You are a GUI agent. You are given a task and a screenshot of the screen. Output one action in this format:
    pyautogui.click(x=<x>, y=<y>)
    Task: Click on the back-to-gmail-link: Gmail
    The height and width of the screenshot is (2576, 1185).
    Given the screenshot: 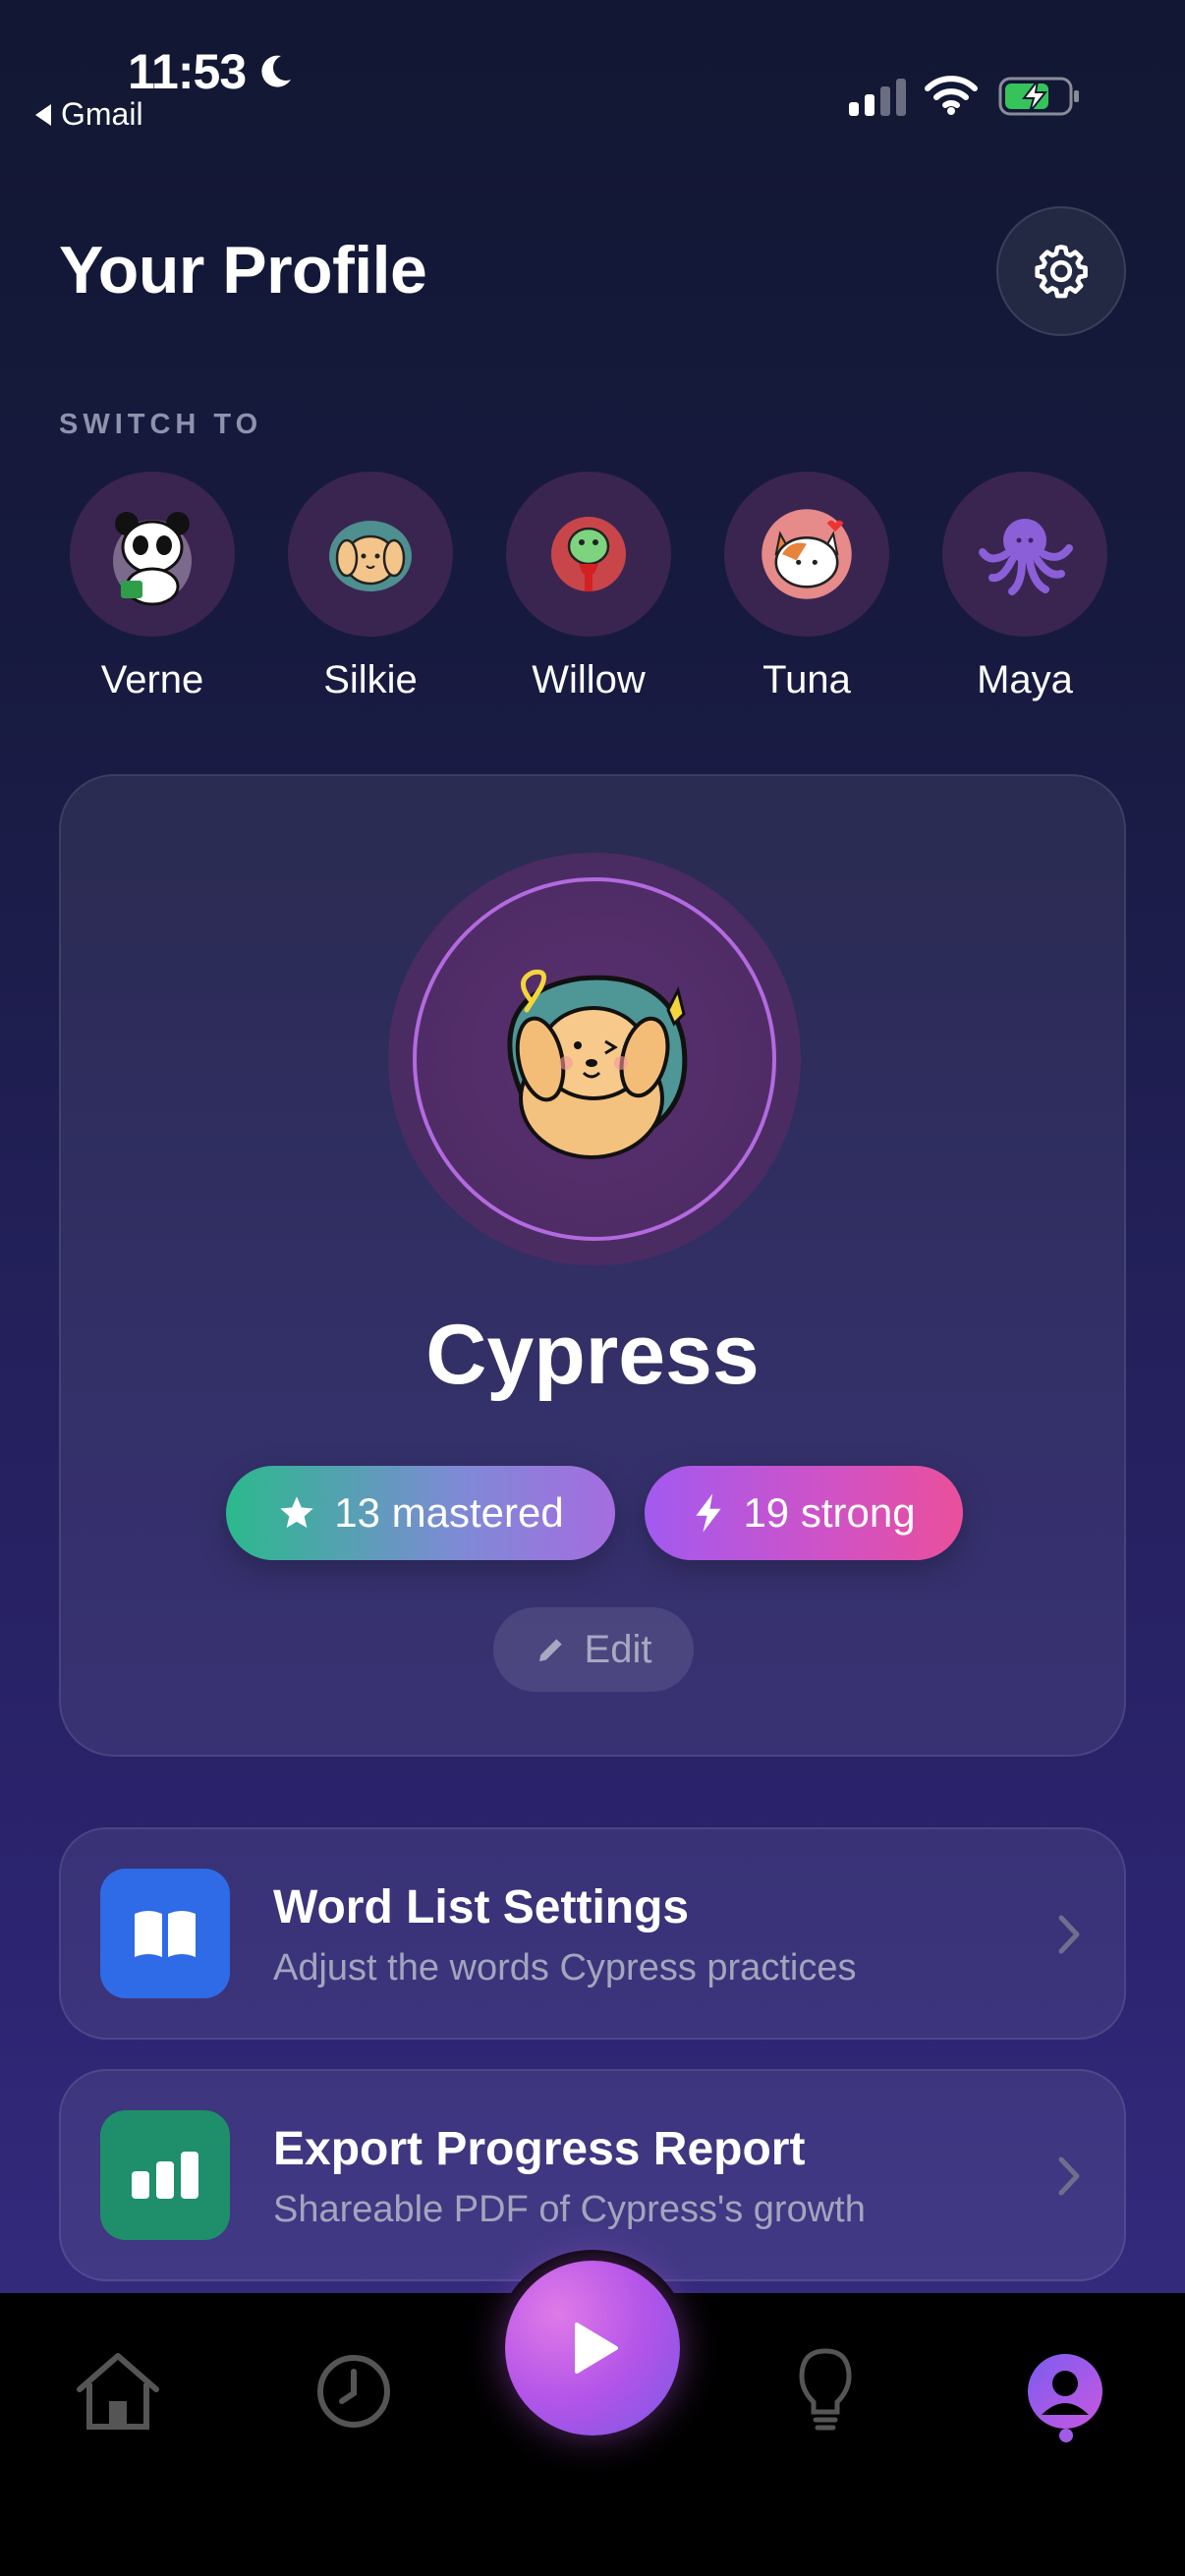 What is the action you would take?
    pyautogui.click(x=89, y=114)
    